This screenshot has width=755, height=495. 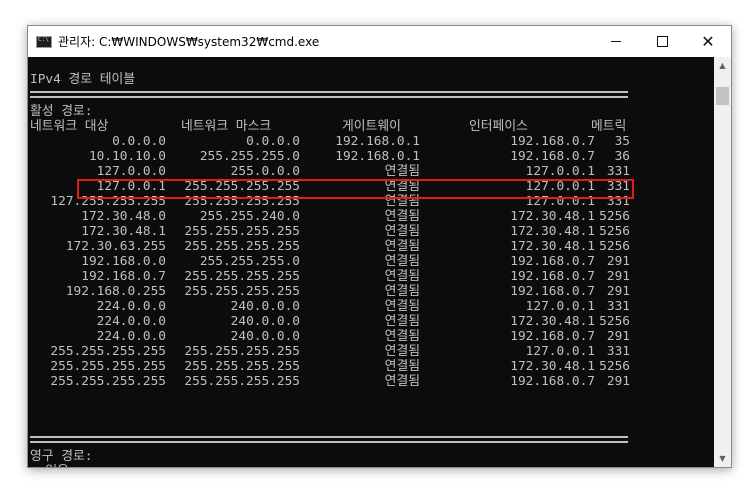 What do you see at coordinates (249, 261) in the screenshot?
I see `route-mask: 255.255.255.0` at bounding box center [249, 261].